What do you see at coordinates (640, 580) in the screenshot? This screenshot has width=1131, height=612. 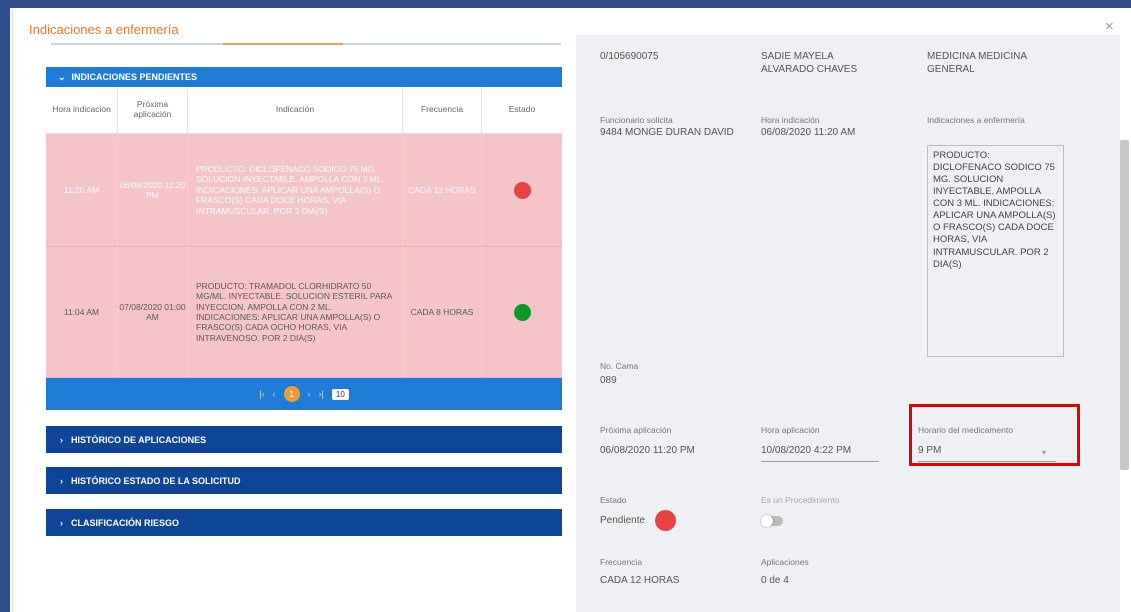 I see `frecuencia-value: CADA 12 HORAS` at bounding box center [640, 580].